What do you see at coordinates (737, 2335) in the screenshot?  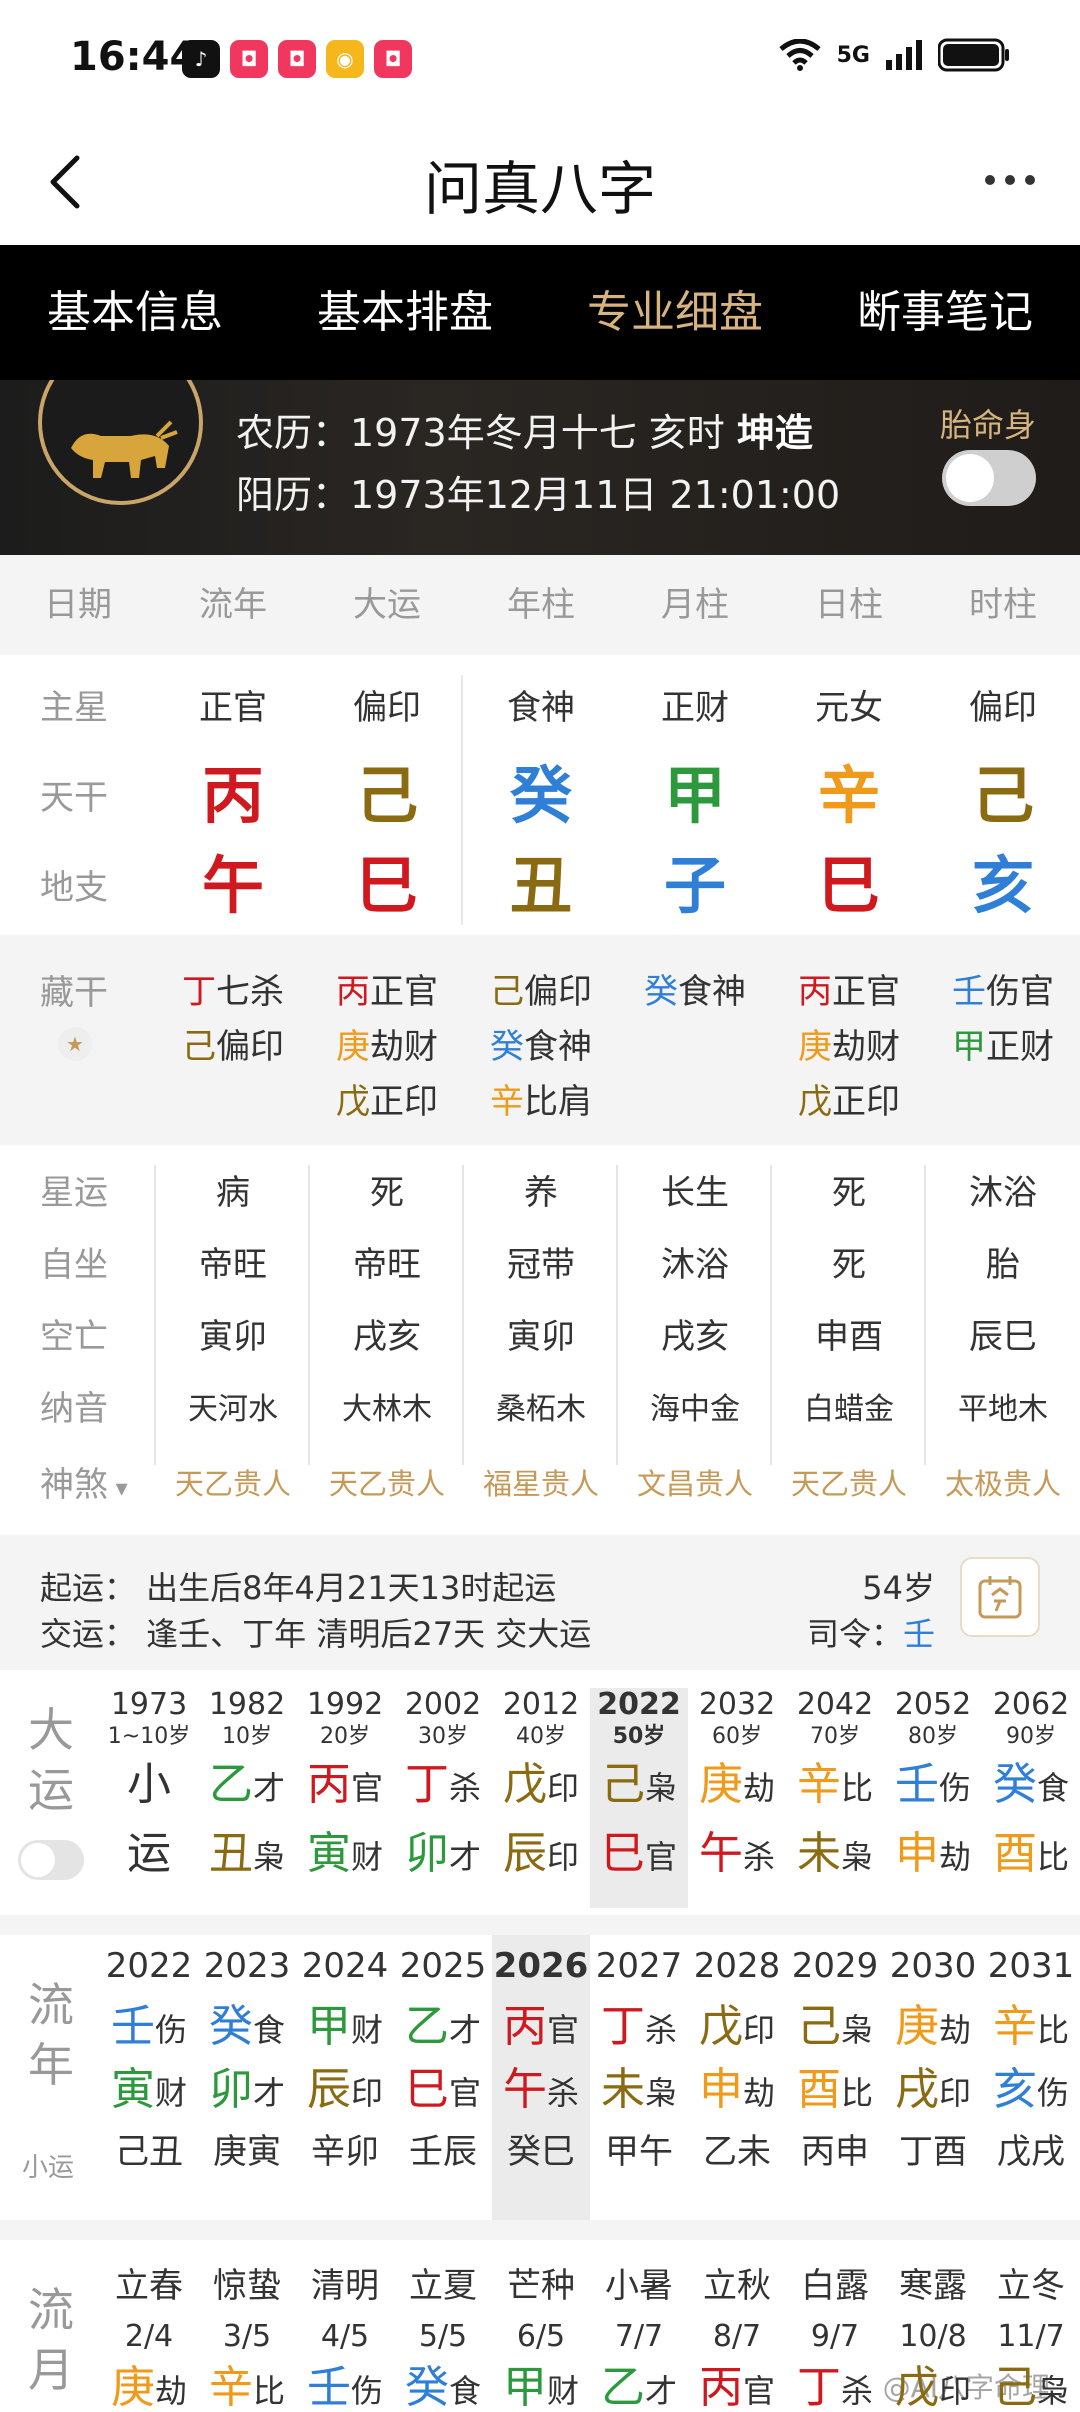 I see `liuyue-column: 立秋 8/7 丙官` at bounding box center [737, 2335].